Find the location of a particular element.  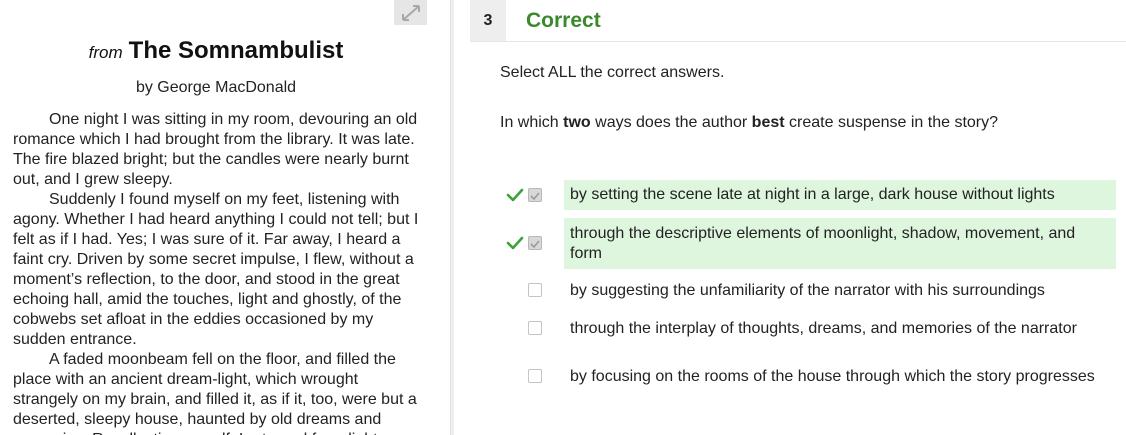

prompt-text: ways does the author is located at coordinates (671, 122).